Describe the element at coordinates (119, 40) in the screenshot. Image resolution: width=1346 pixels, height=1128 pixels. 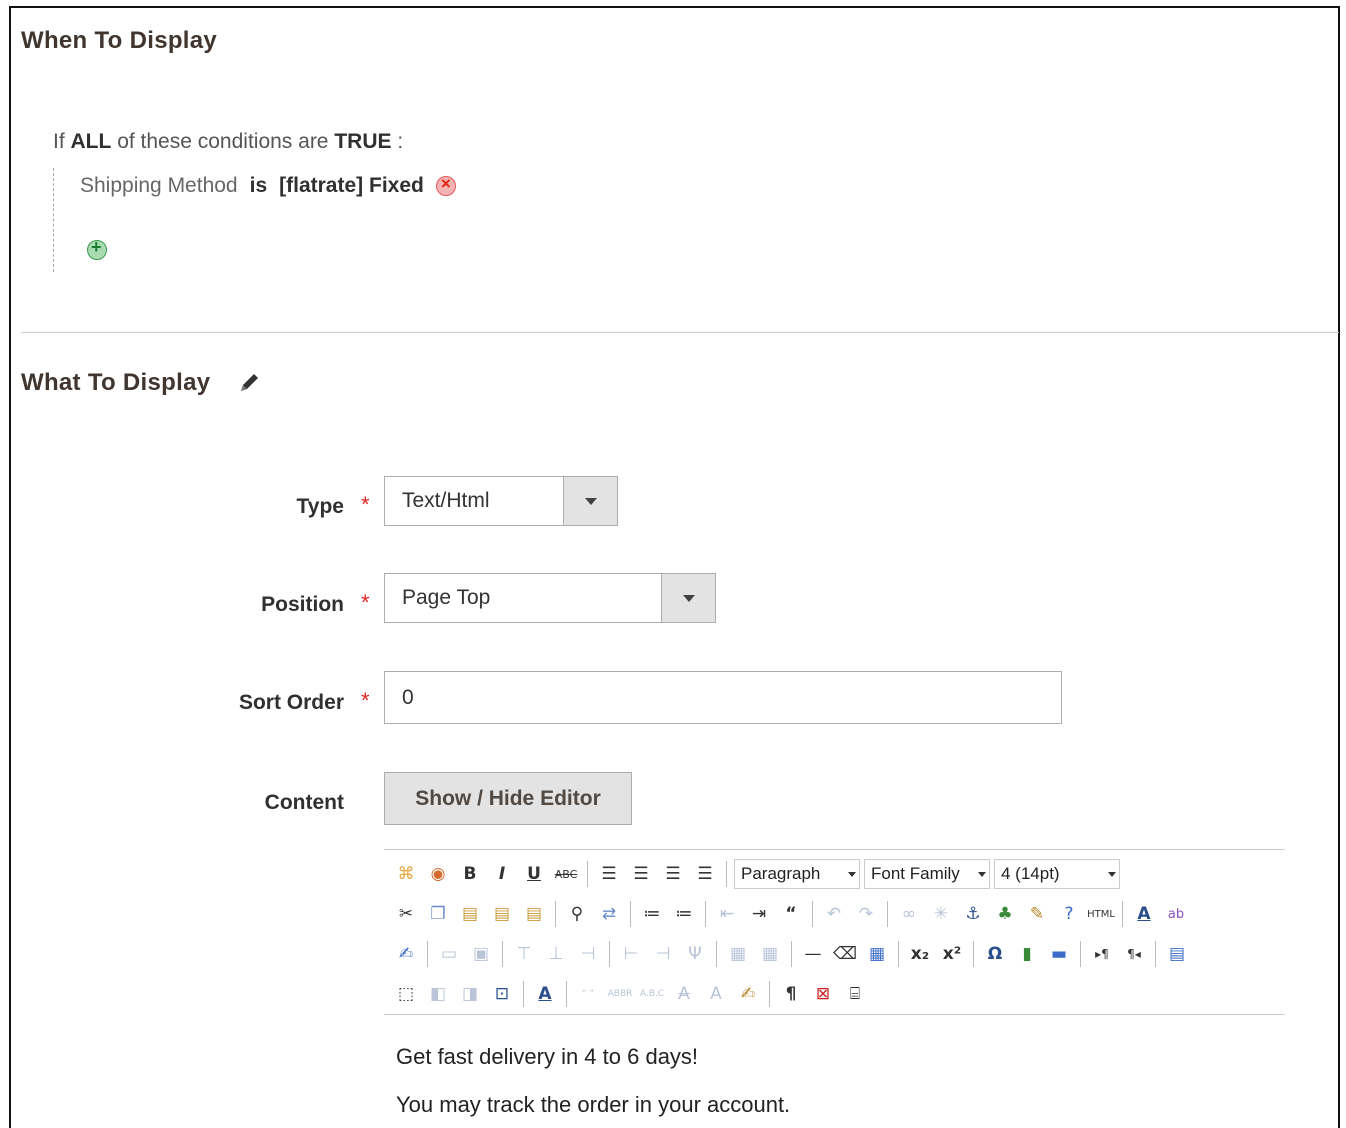
I see `when-to-display-title: When To Display` at that location.